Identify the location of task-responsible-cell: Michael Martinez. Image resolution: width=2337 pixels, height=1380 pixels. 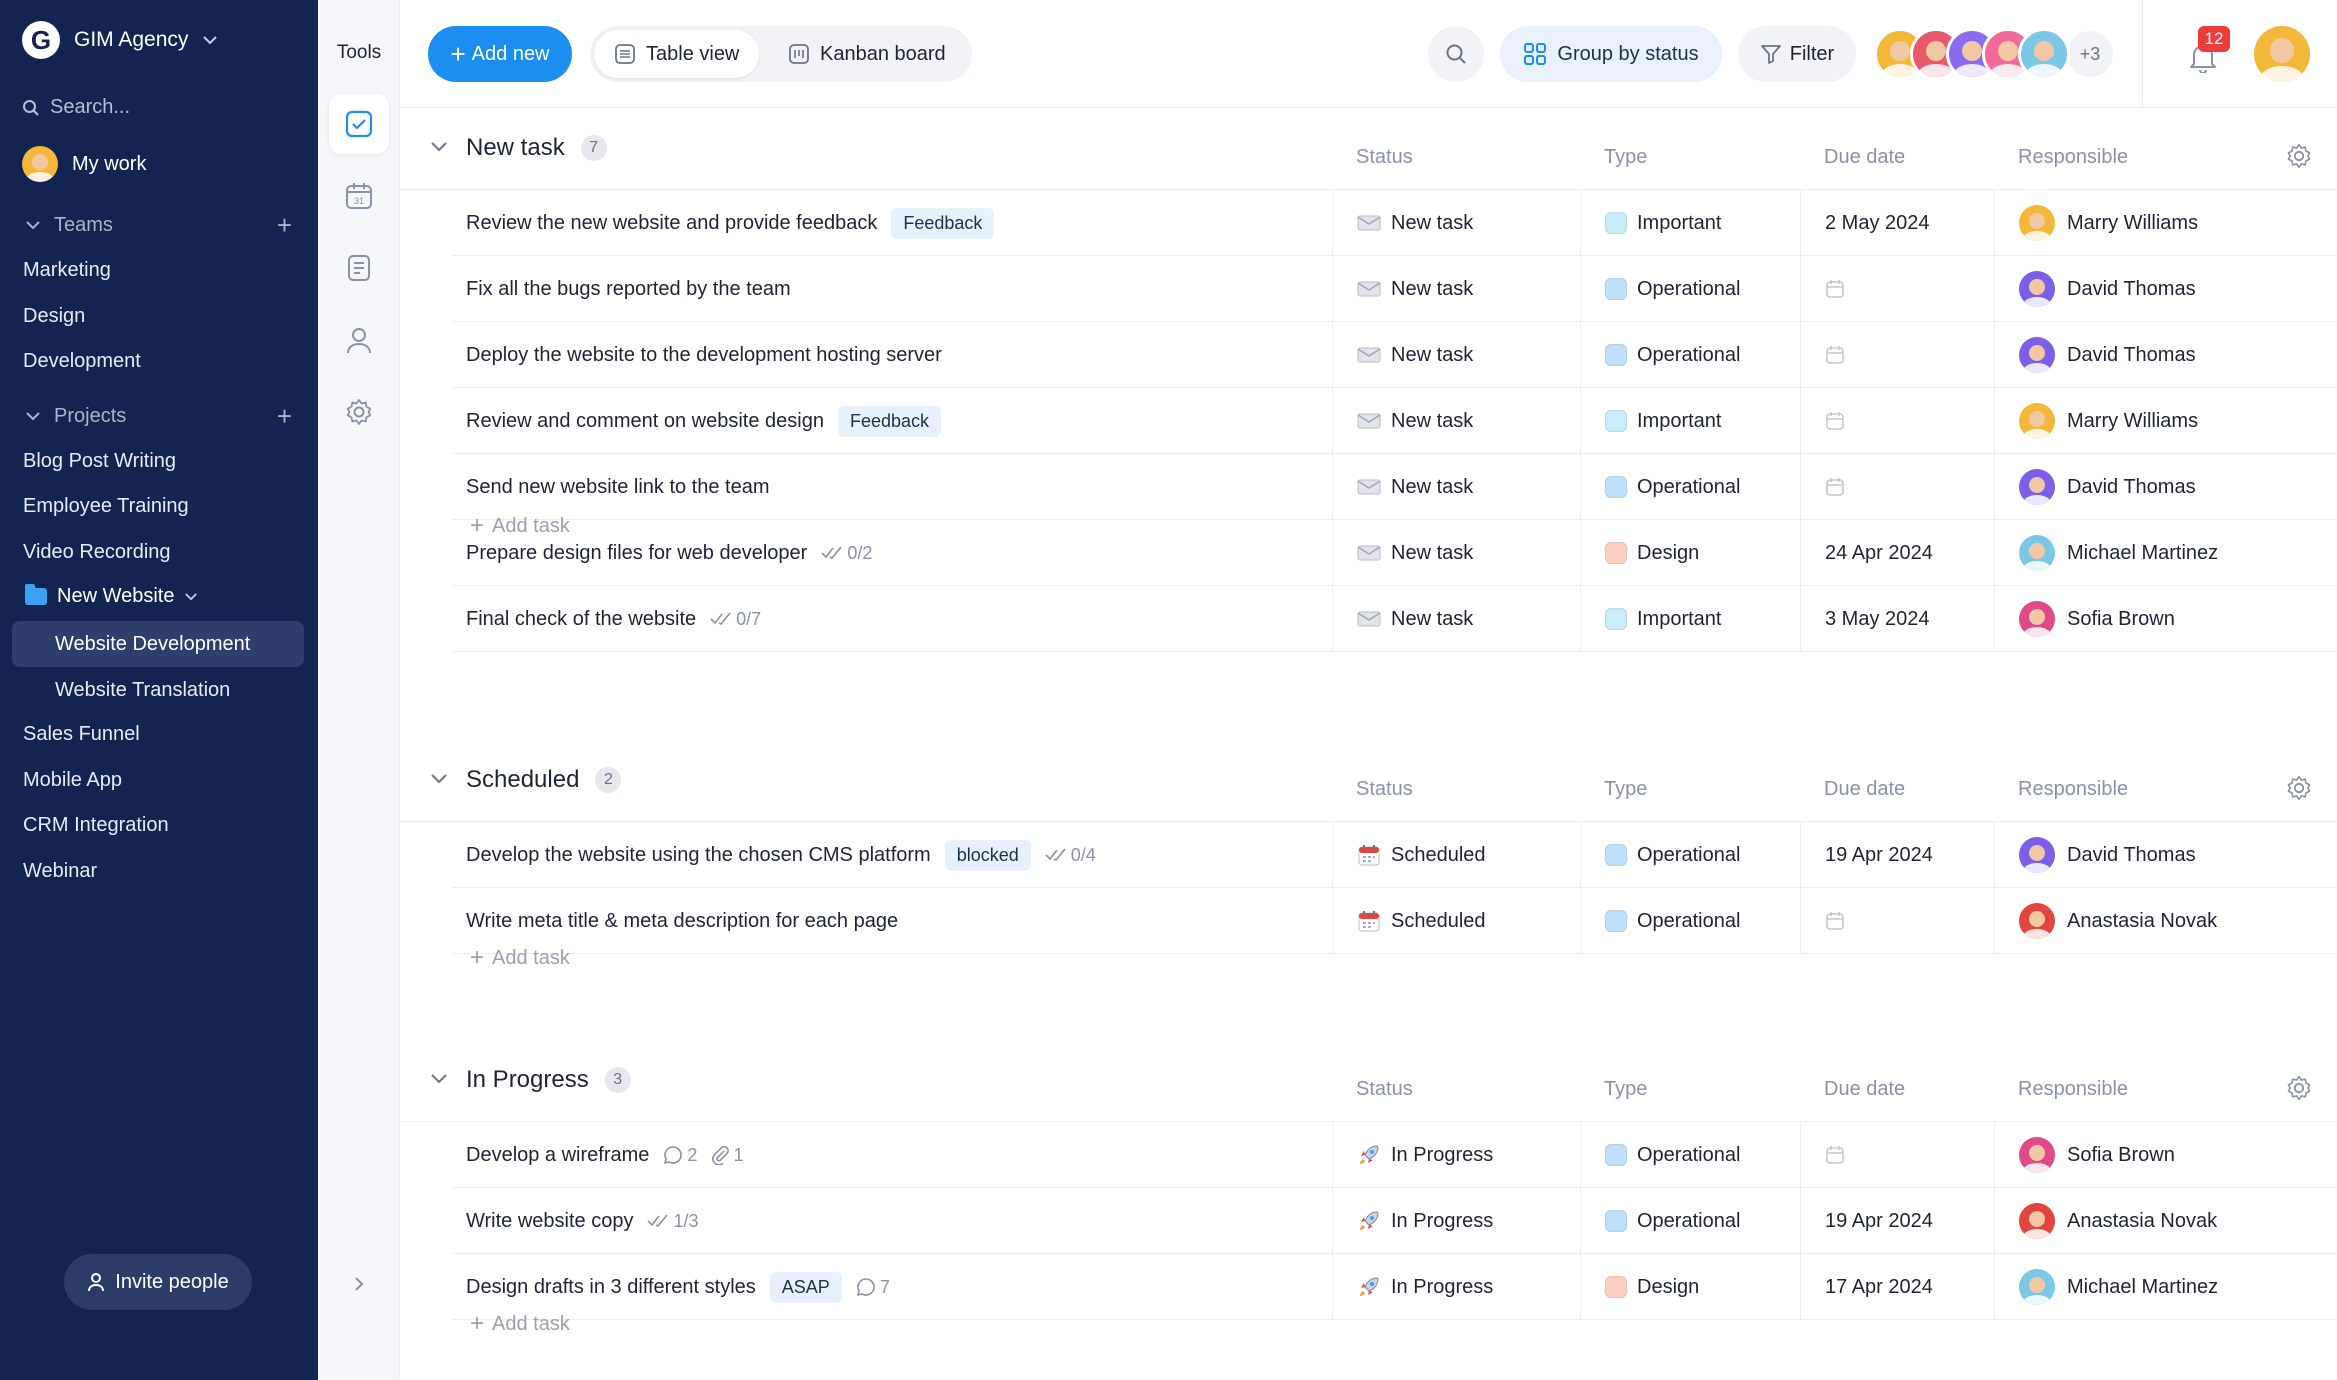
(2165, 553).